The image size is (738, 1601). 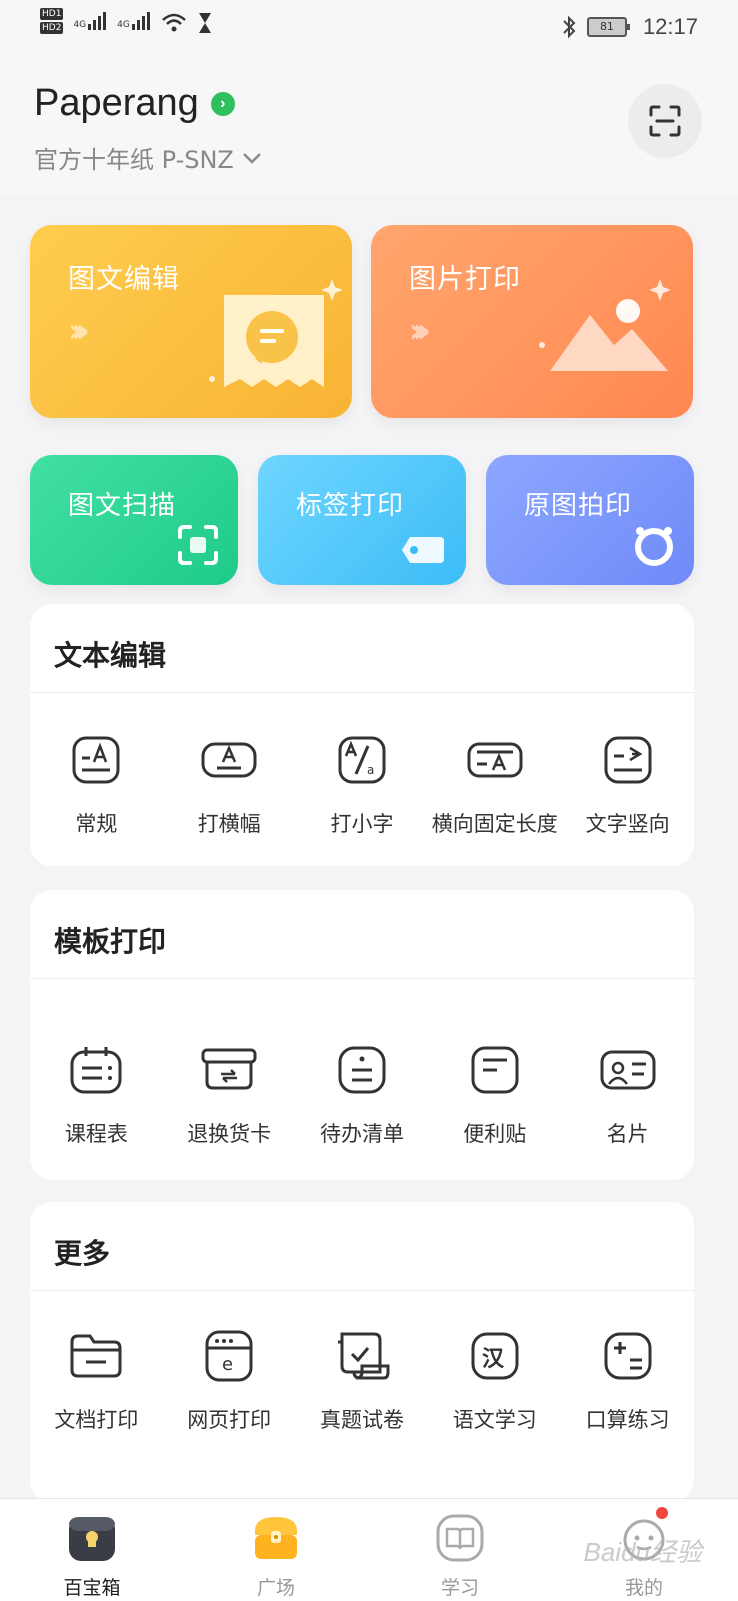 I want to click on status-right: 81 12:17, so click(x=629, y=27).